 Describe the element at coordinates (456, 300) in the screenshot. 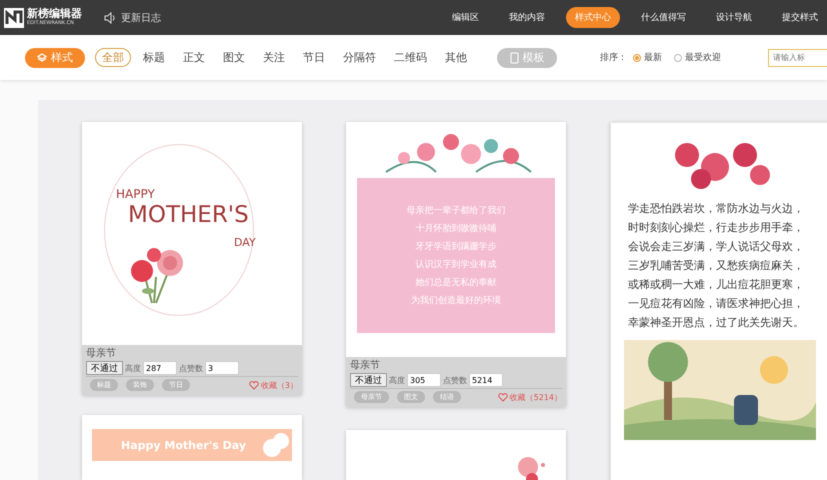

I see `poem-line: 为我们创造最好的环境` at that location.